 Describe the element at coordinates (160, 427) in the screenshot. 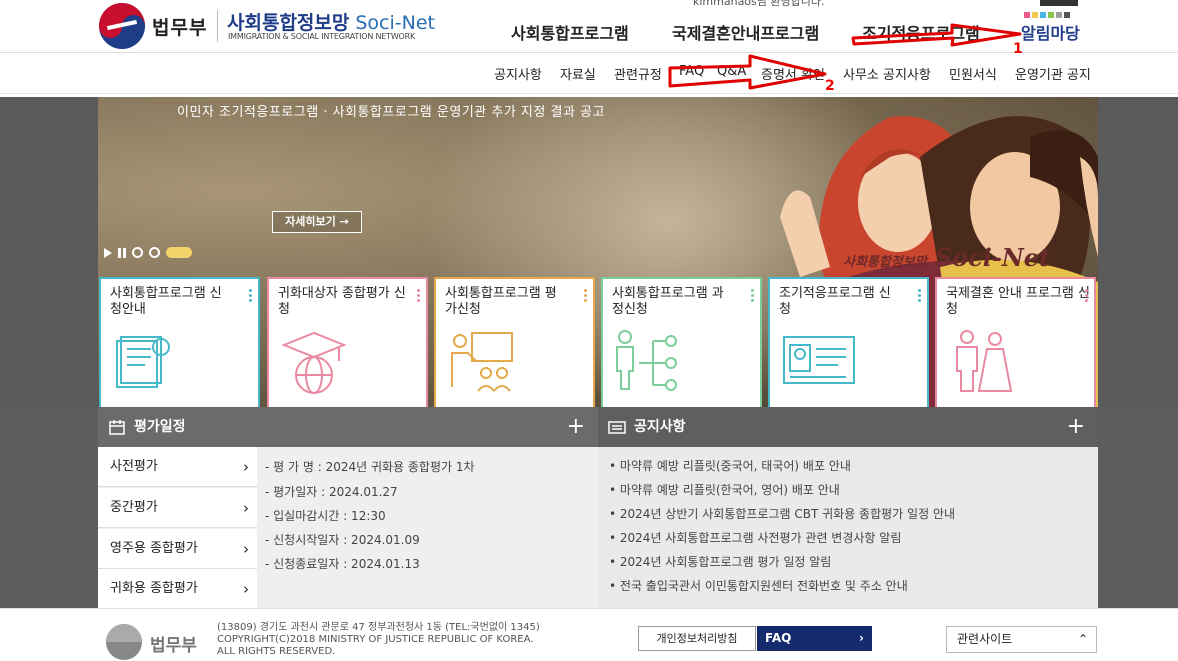

I see `schedule-title: 평가일정` at that location.